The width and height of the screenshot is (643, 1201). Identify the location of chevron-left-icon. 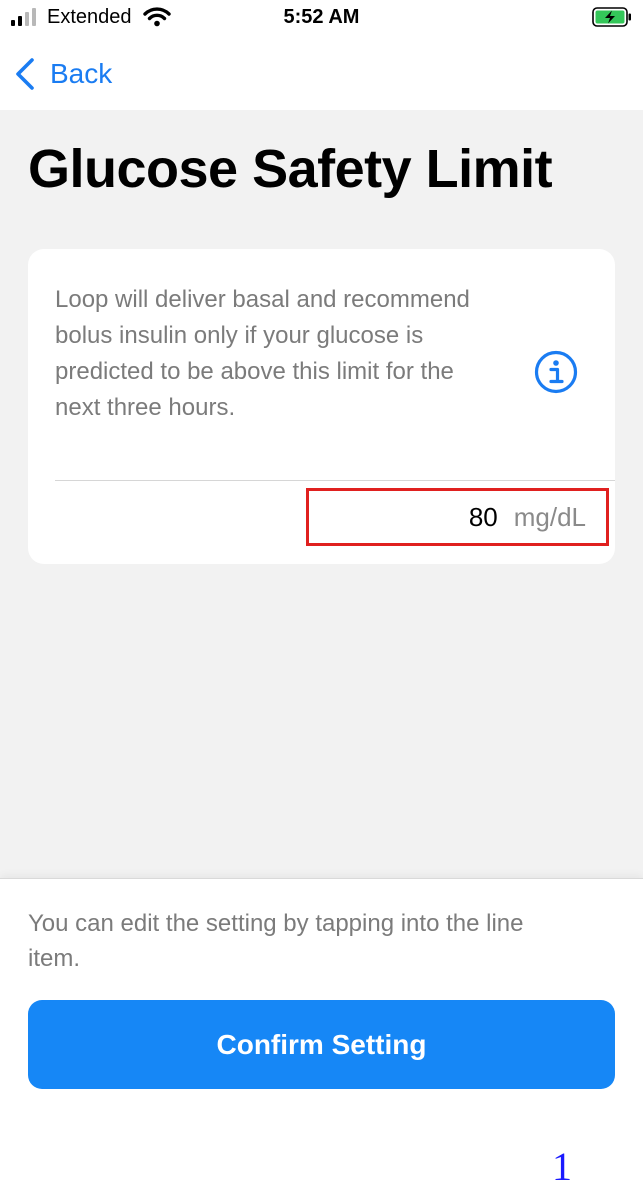
(25, 74).